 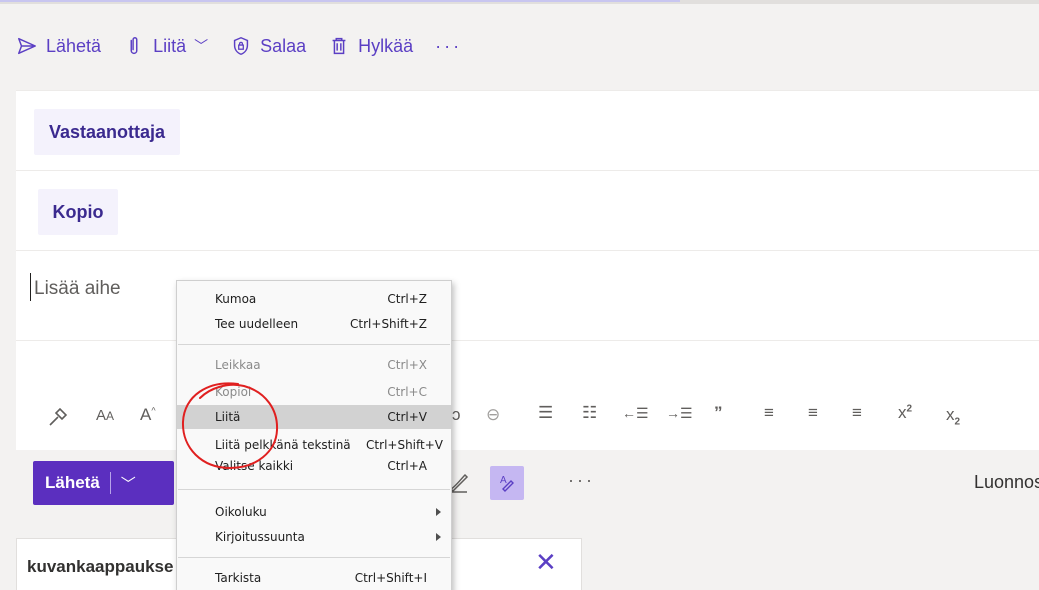 What do you see at coordinates (27, 46) in the screenshot?
I see `send-icon` at bounding box center [27, 46].